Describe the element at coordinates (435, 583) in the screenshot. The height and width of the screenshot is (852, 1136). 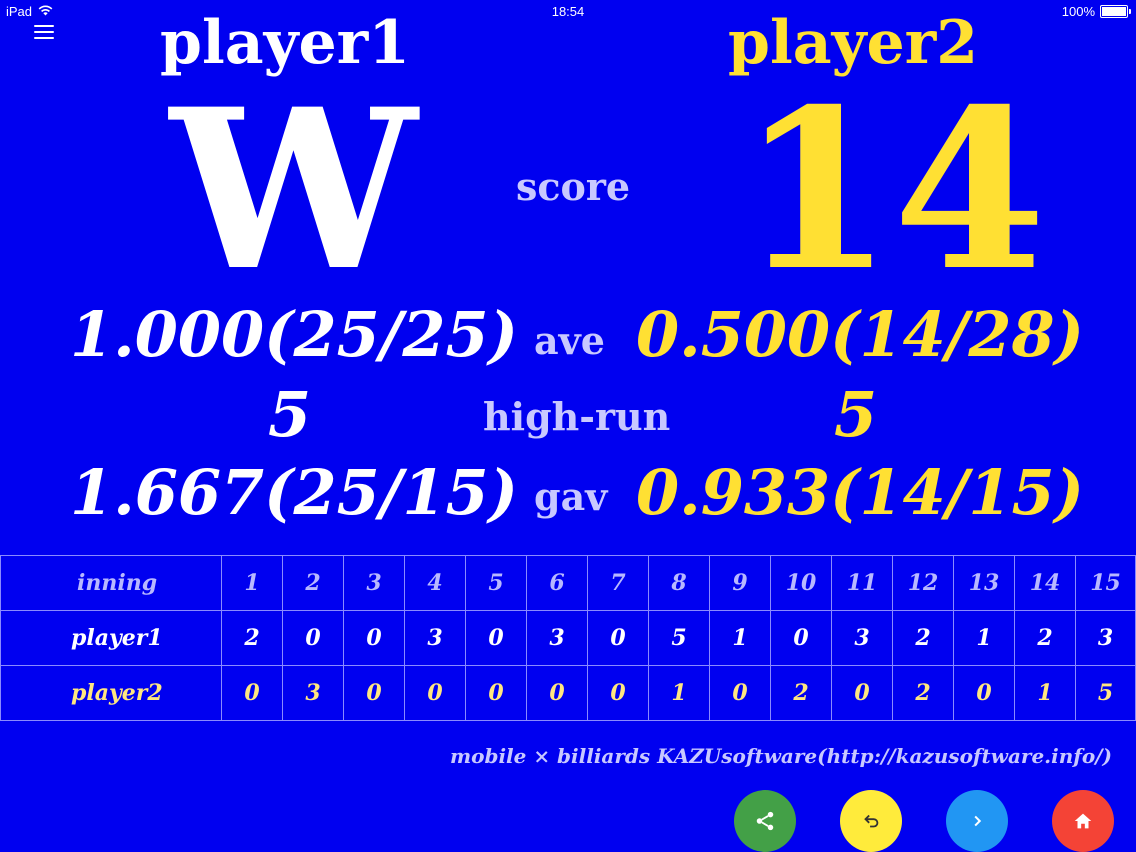
I see `inning-number: 4` at that location.